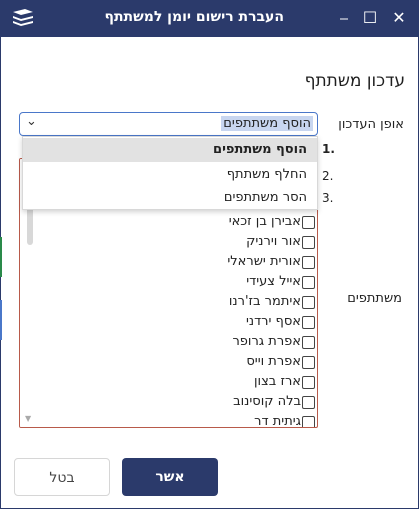  What do you see at coordinates (168, 124) in the screenshot?
I see `update-mode-select: הוסף משתתפים ⌄` at bounding box center [168, 124].